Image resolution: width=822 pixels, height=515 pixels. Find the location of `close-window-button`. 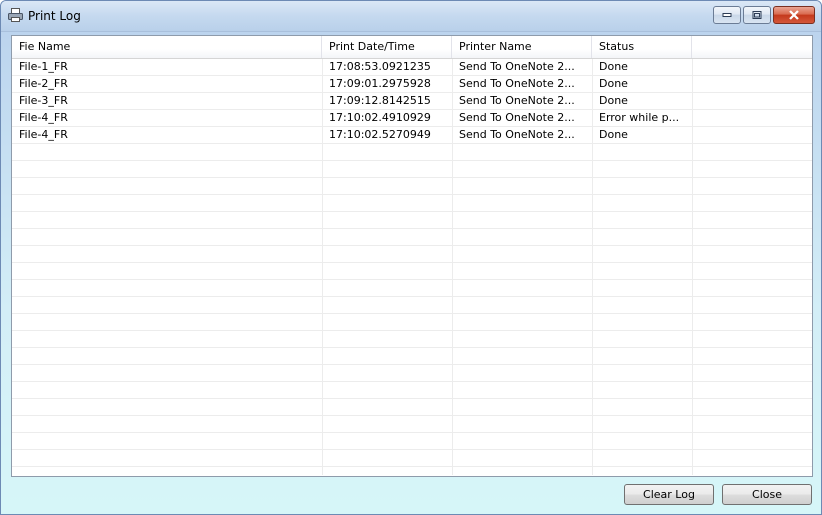

close-window-button is located at coordinates (794, 15).